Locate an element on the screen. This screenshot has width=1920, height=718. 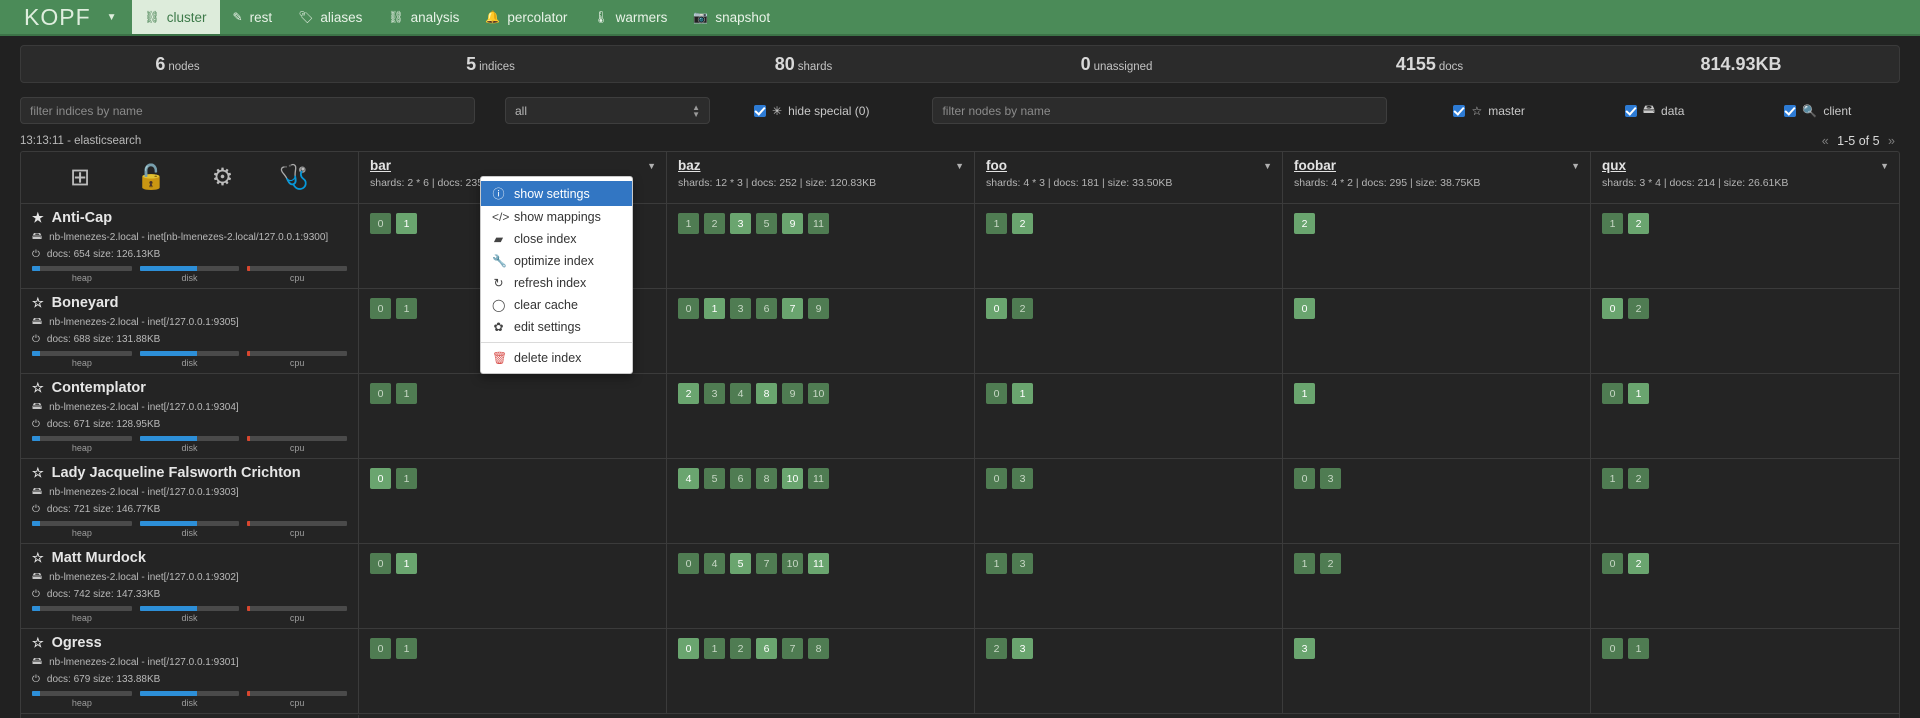
shard-badge: 5 is located at coordinates (714, 478).